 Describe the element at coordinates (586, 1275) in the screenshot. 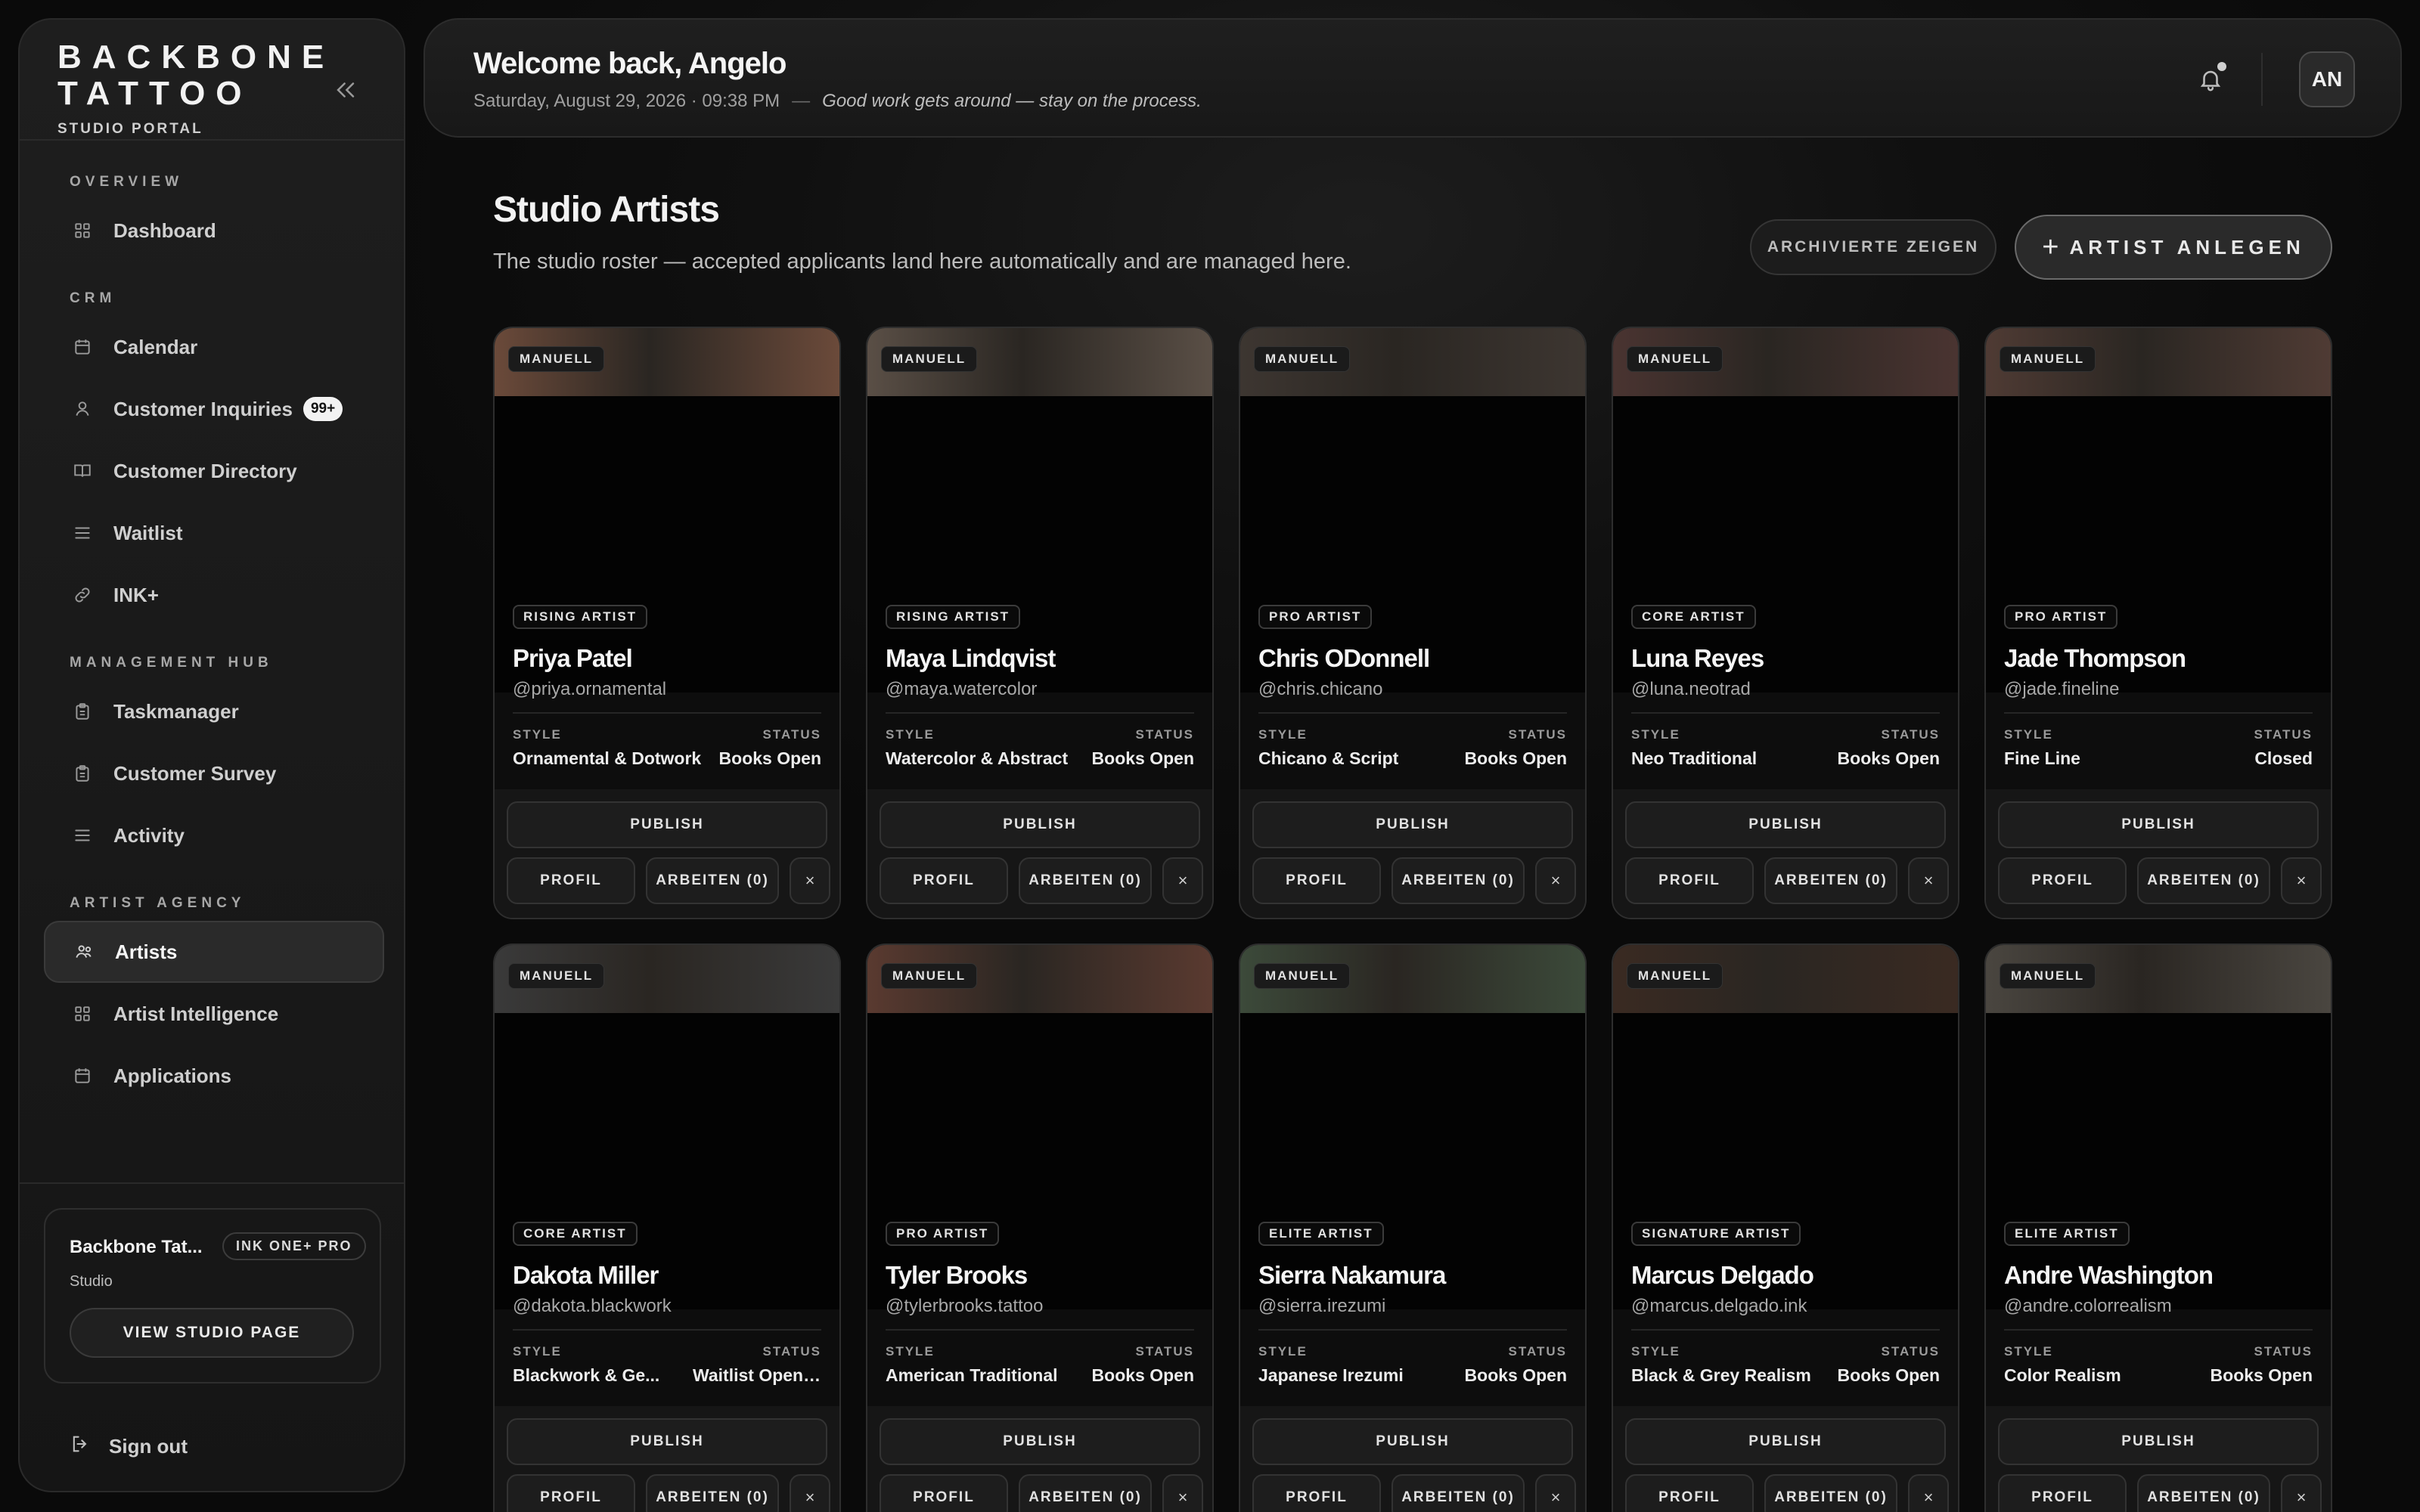

I see `artist-name: Dakota Miller` at that location.